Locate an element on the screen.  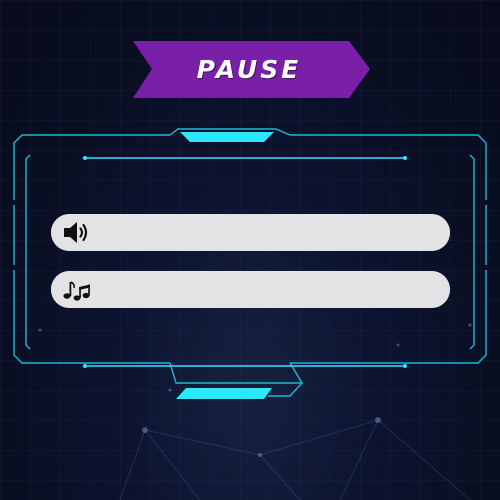
pause-title: PAUSE is located at coordinates (249, 69).